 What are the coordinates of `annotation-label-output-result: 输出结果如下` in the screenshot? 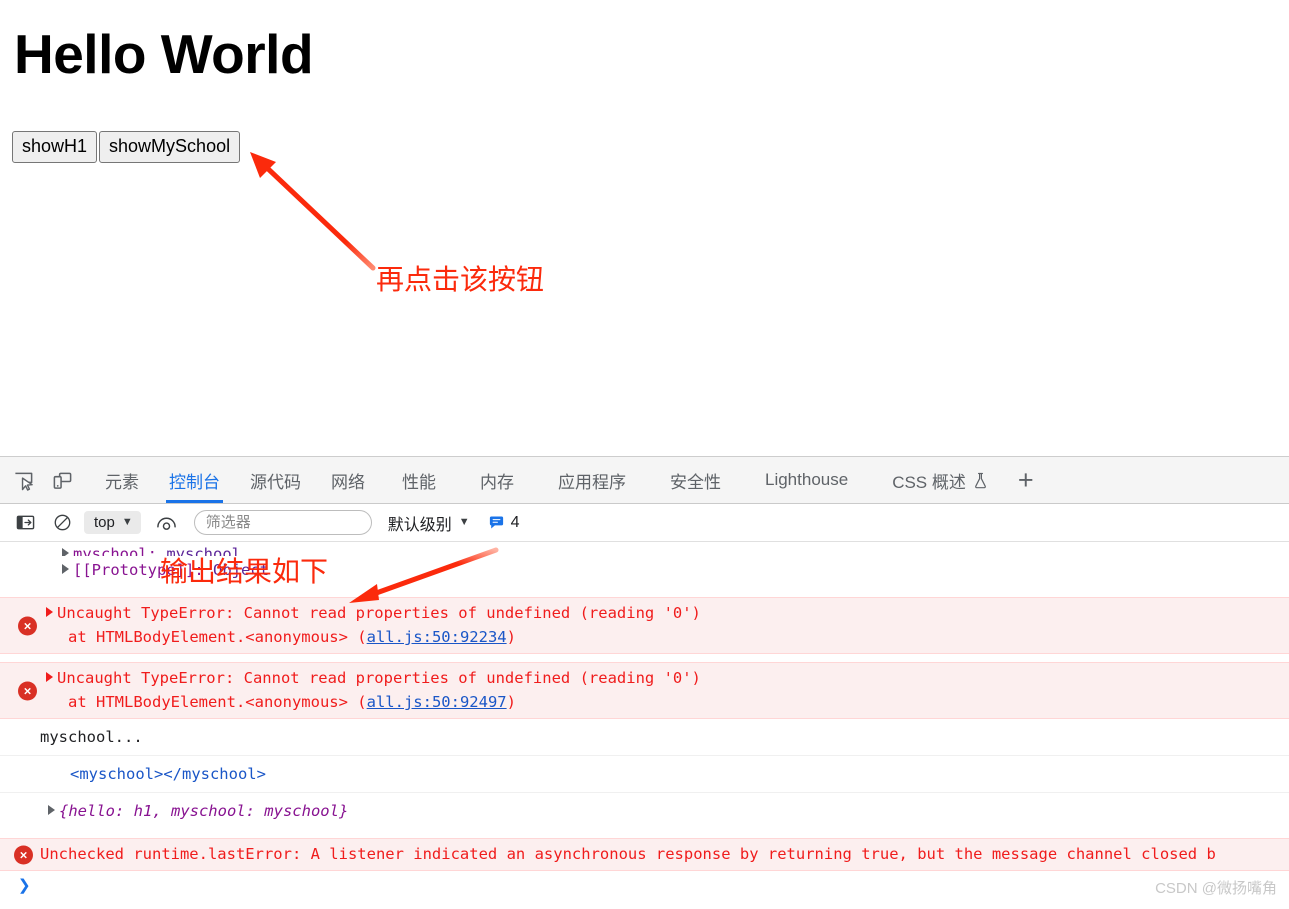 It's located at (244, 571).